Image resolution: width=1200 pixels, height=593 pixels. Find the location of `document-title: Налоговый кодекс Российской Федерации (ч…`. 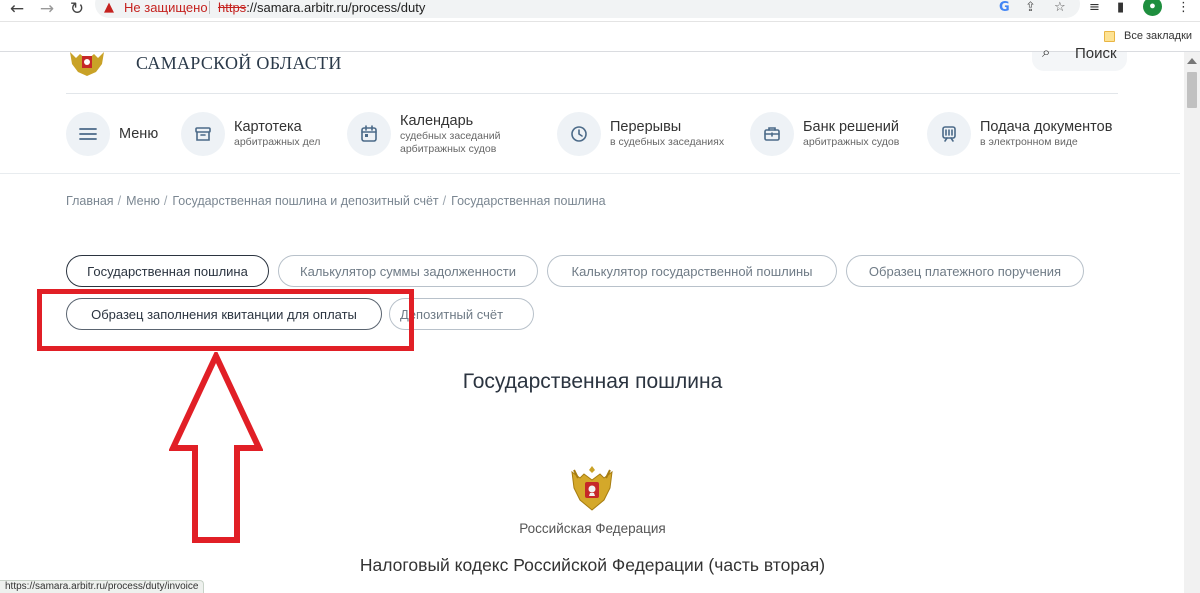

document-title: Налоговый кодекс Российской Федерации (ч… is located at coordinates (592, 565).